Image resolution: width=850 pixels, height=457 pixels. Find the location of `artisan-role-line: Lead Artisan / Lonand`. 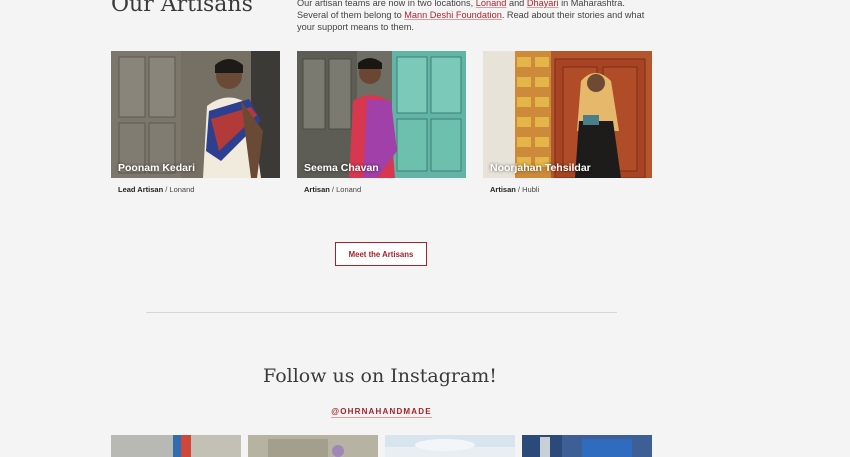

artisan-role-line: Lead Artisan / Lonand is located at coordinates (199, 189).